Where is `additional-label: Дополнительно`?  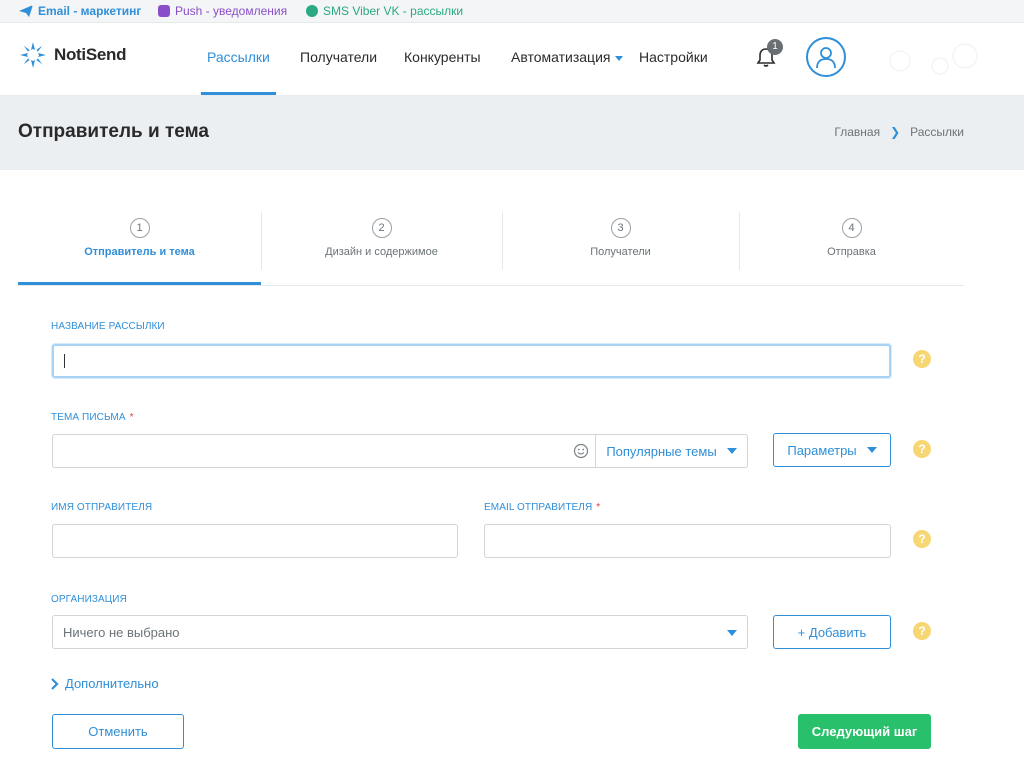 additional-label: Дополнительно is located at coordinates (112, 683).